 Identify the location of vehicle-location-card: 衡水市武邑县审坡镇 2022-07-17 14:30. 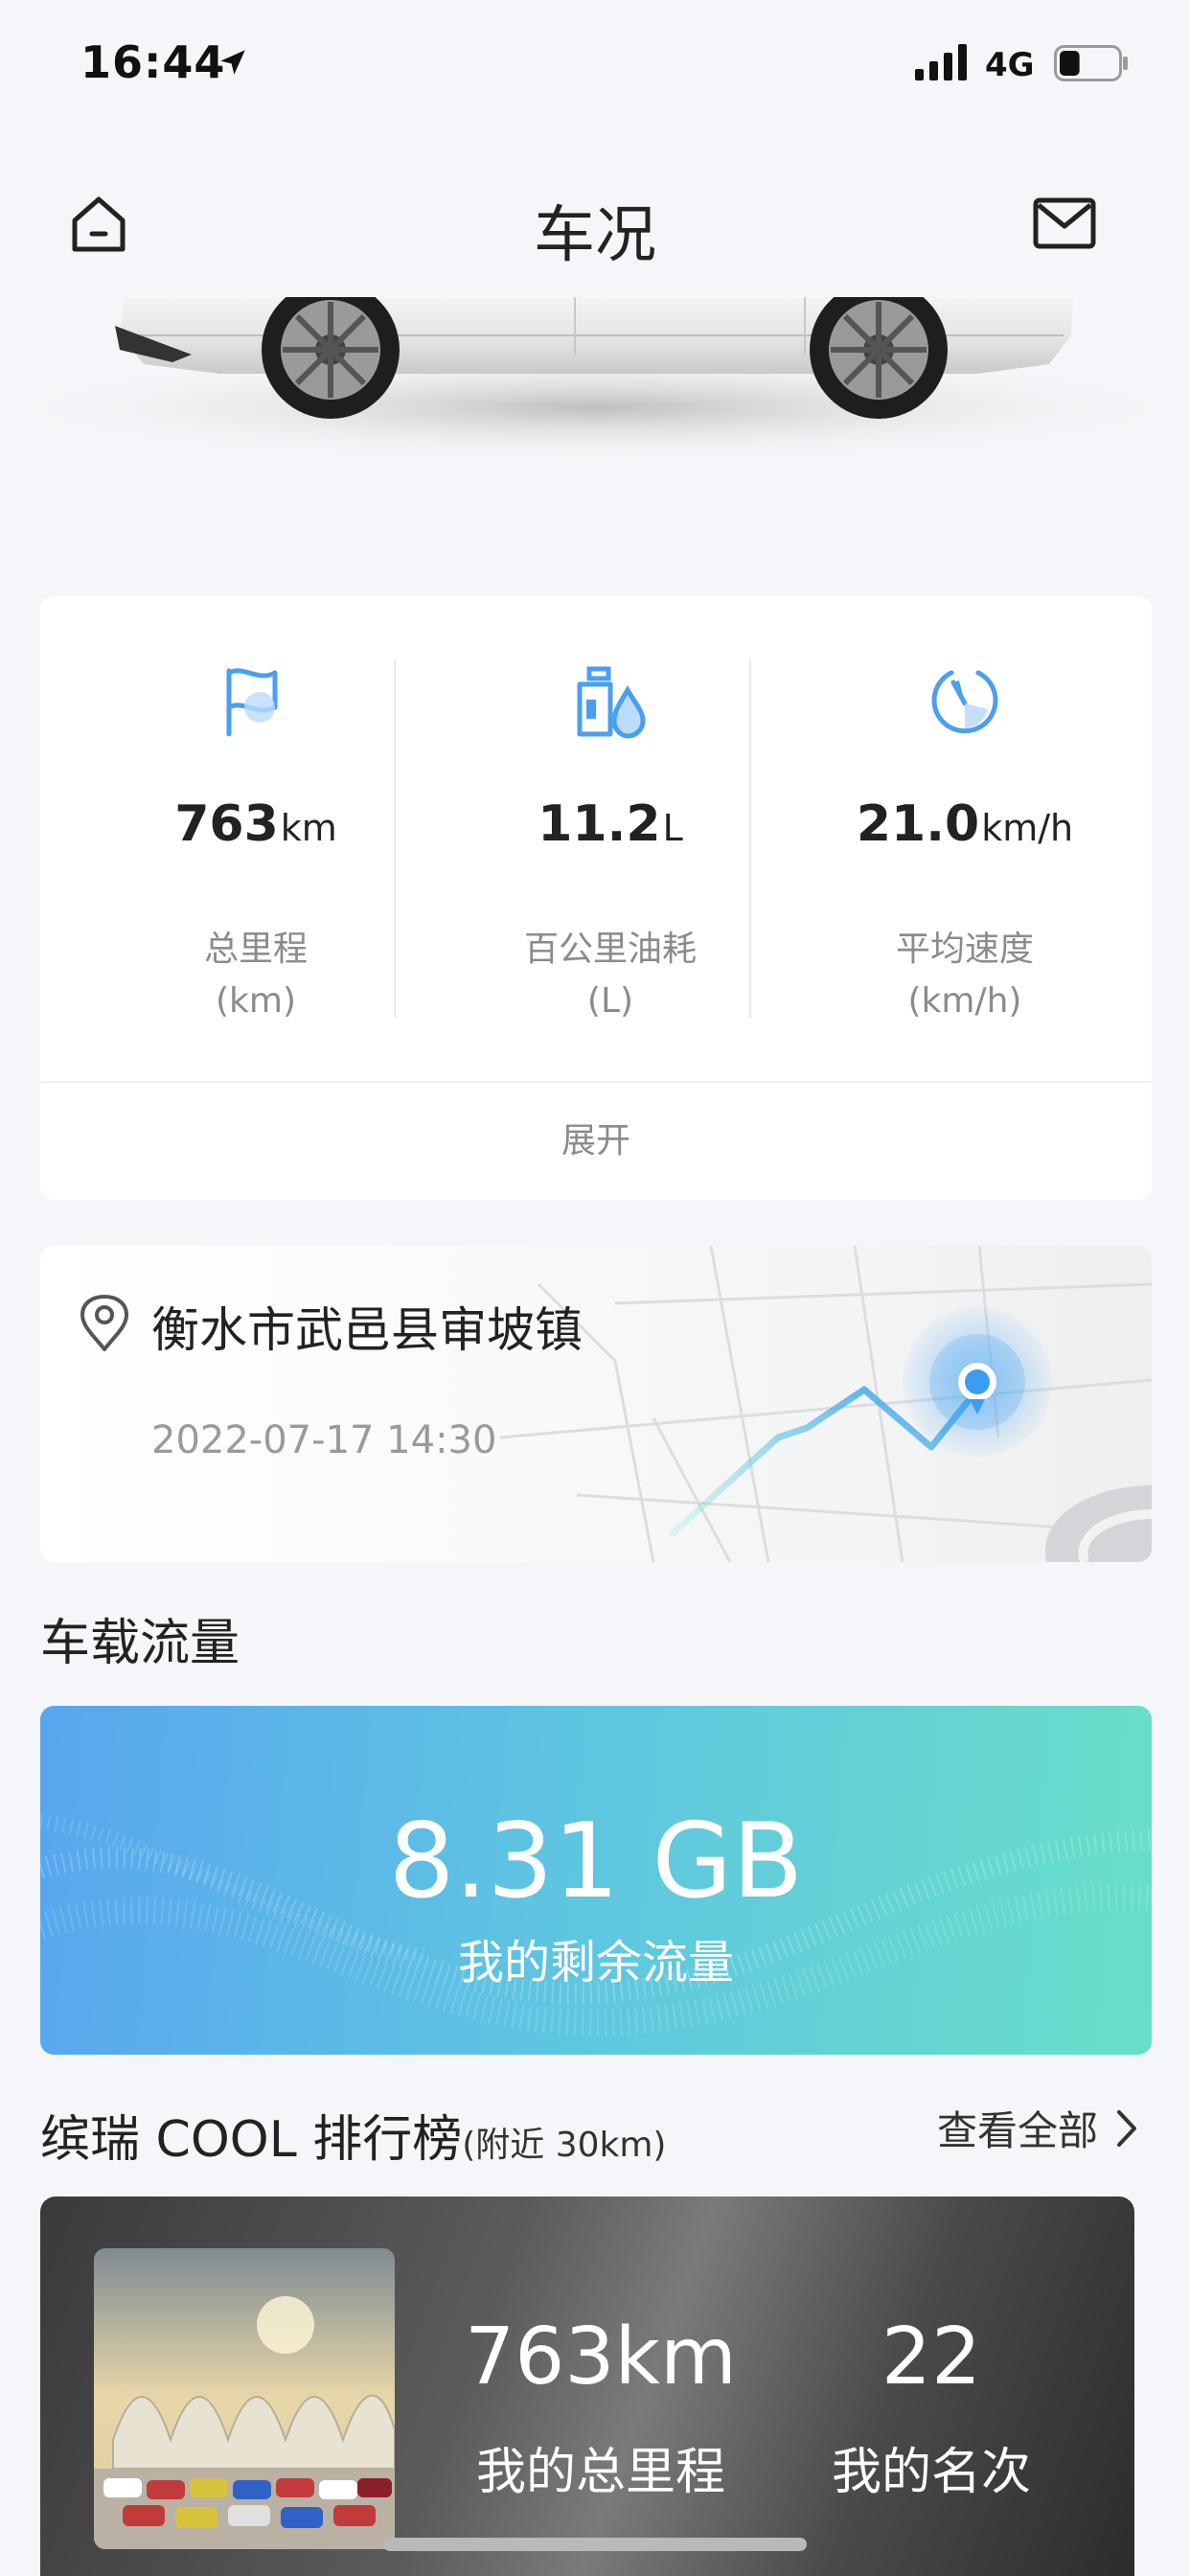
(596, 1404).